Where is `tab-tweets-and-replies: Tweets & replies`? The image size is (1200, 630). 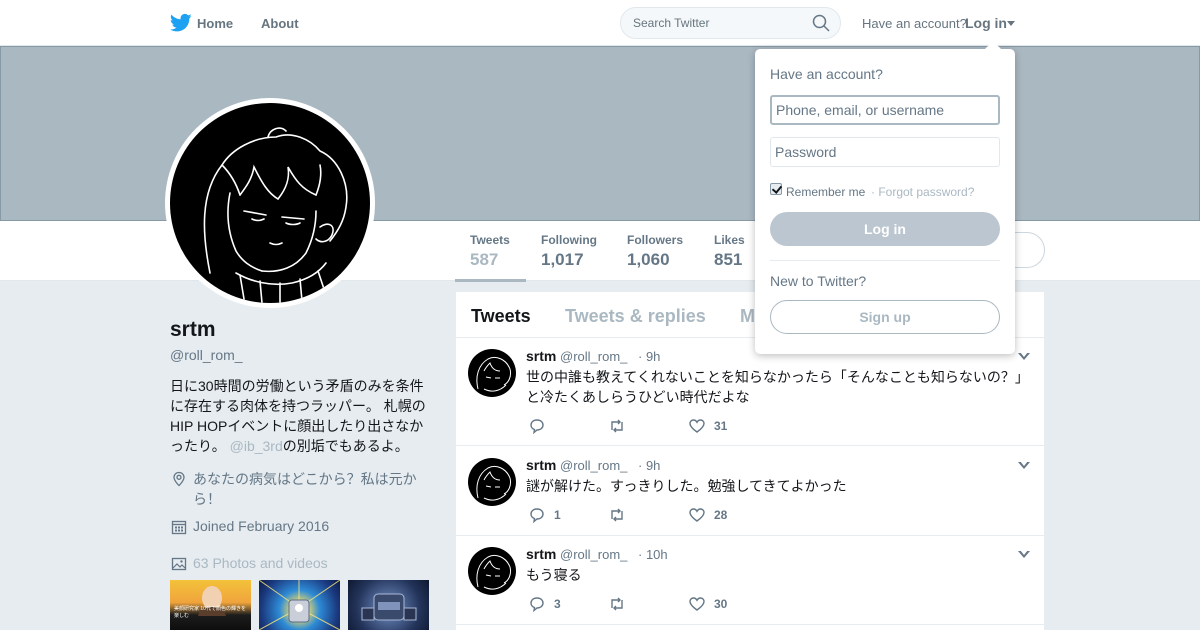 tab-tweets-and-replies: Tweets & replies is located at coordinates (635, 316).